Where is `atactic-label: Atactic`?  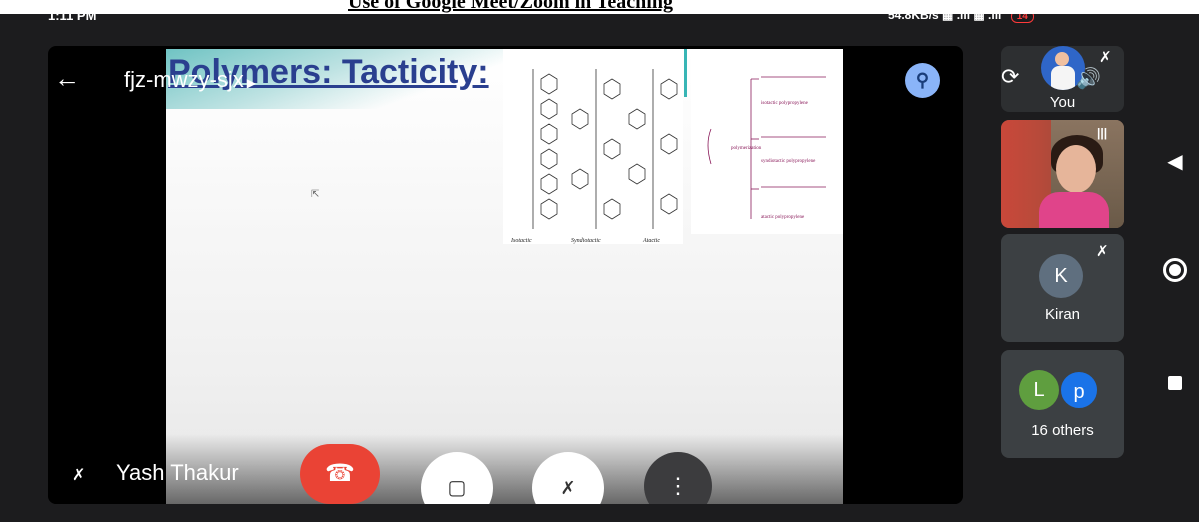
atactic-label: Atactic is located at coordinates (651, 241).